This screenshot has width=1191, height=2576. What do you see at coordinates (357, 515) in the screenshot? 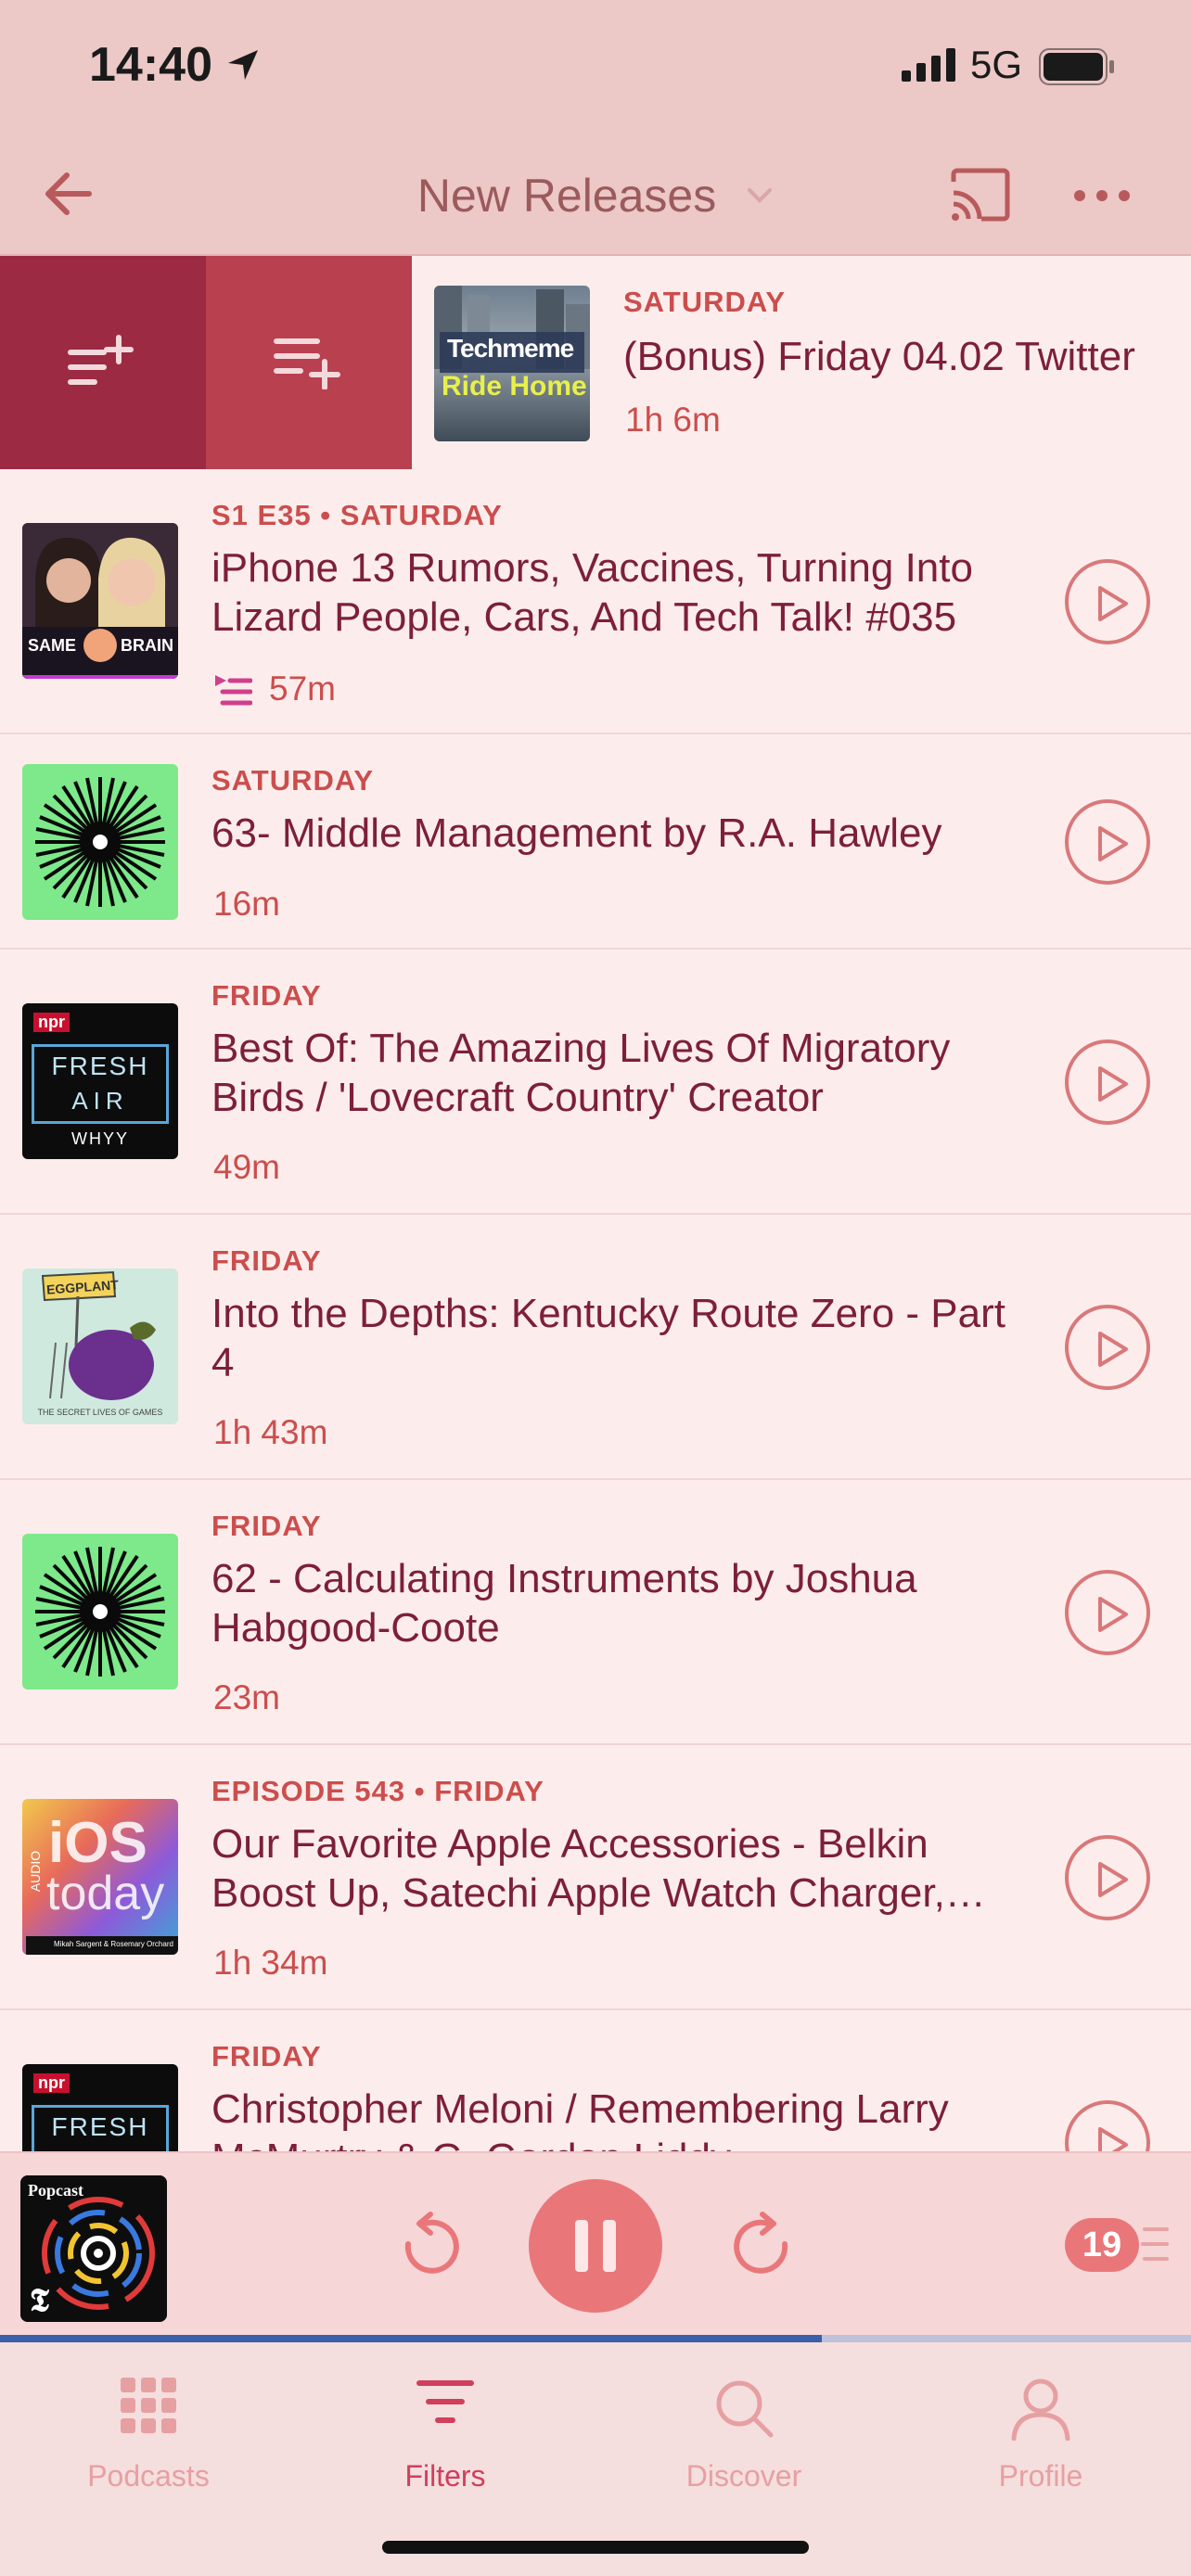
I see `episode-meta: S1 E35 • SATURDAY` at bounding box center [357, 515].